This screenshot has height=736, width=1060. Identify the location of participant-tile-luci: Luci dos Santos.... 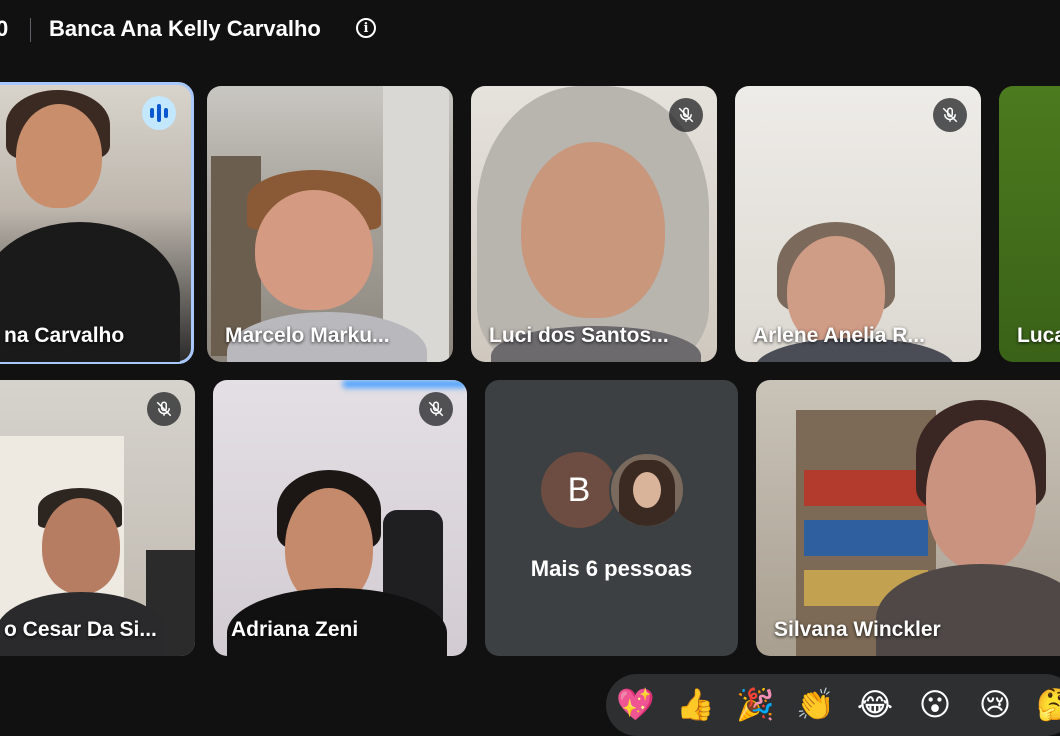
(594, 224).